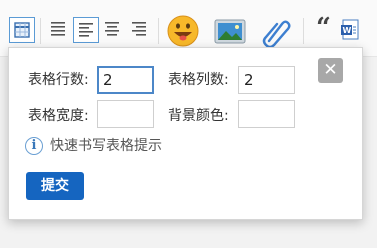 This screenshot has width=377, height=248. I want to click on word-button: W, so click(351, 30).